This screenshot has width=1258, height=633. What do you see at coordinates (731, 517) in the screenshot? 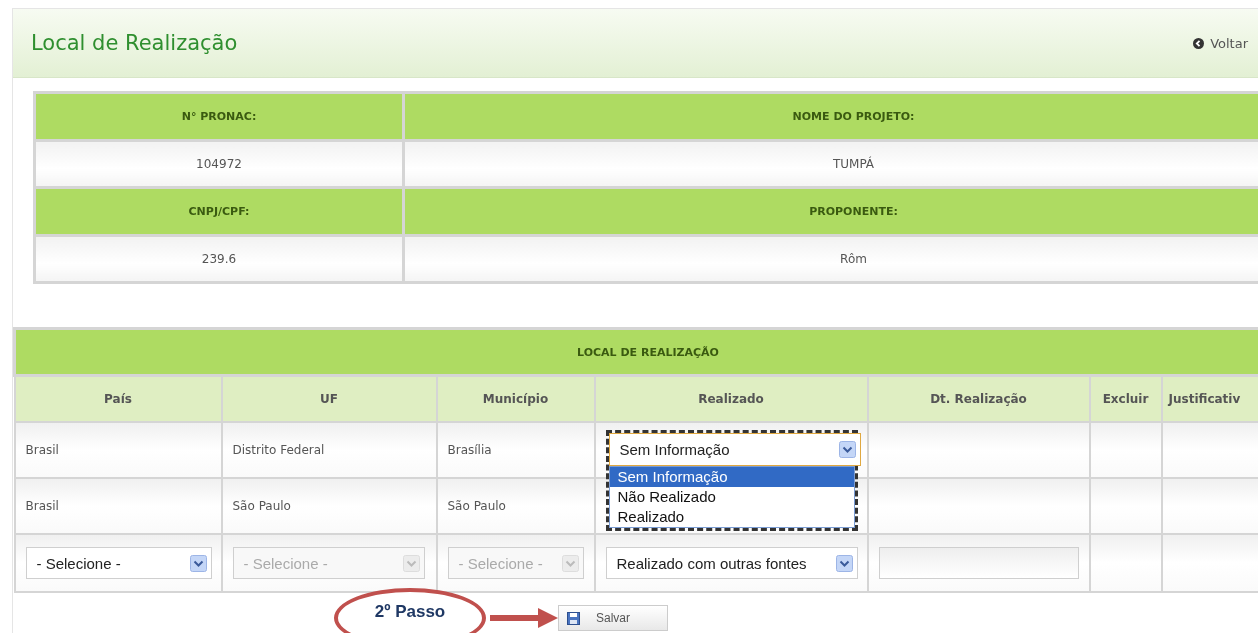
I see `dropdown-option: Realizado` at bounding box center [731, 517].